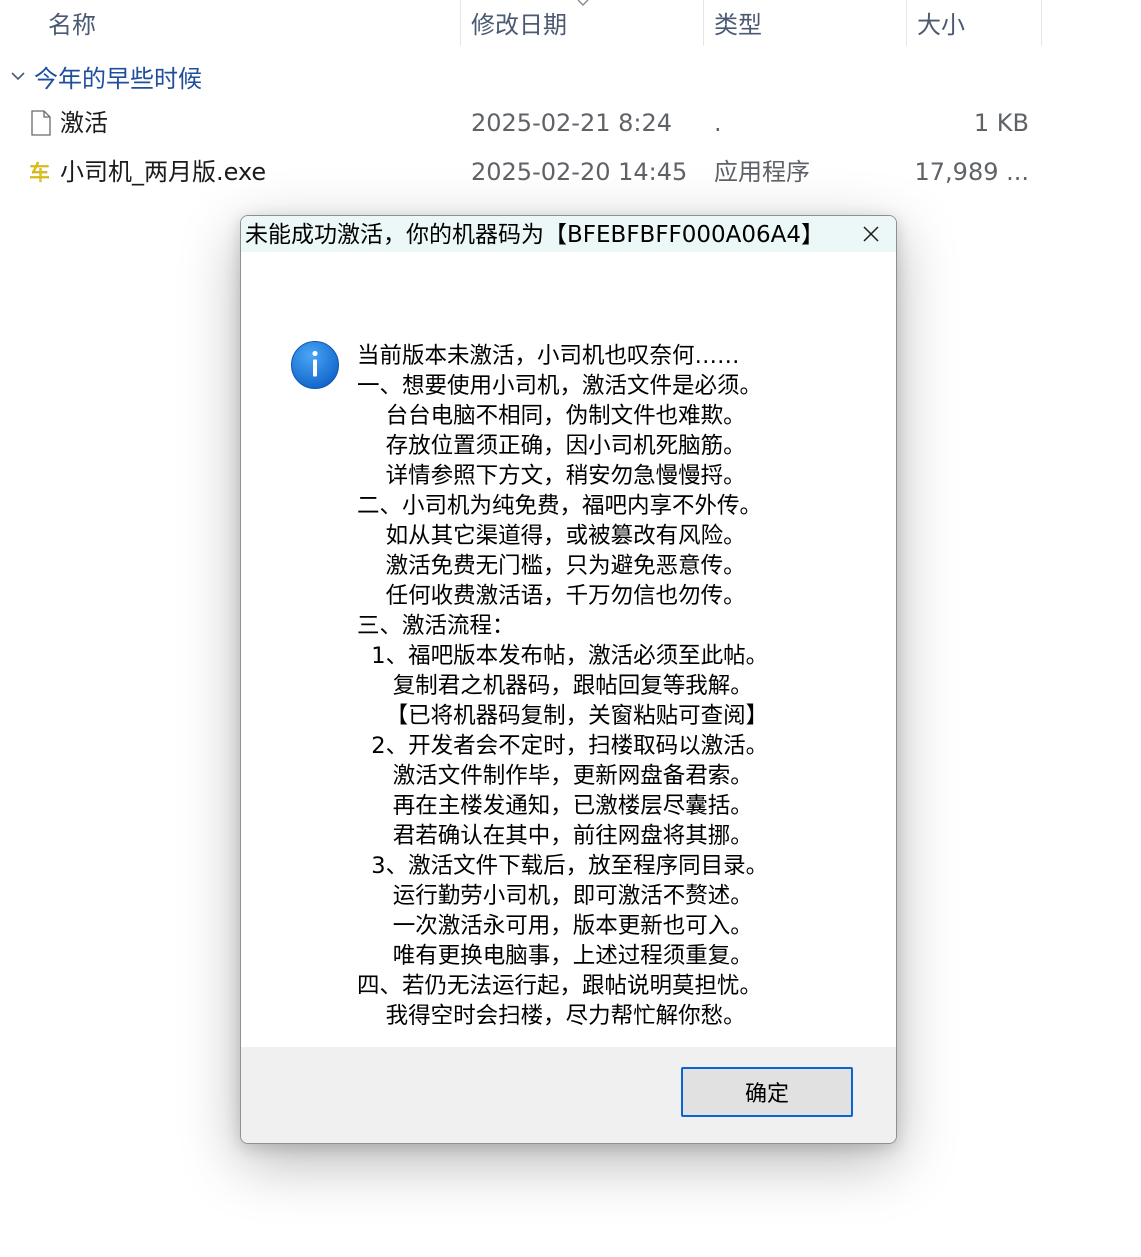  I want to click on message-line: 我得空时会扫楼，尽力帮忙解你愁。, so click(551, 1016).